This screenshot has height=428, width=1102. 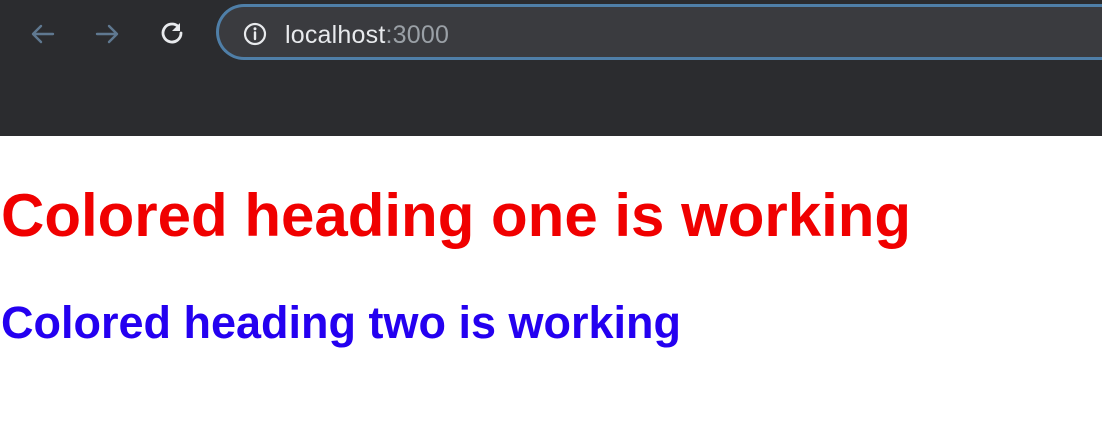 I want to click on arrow-left-icon, so click(x=43, y=34).